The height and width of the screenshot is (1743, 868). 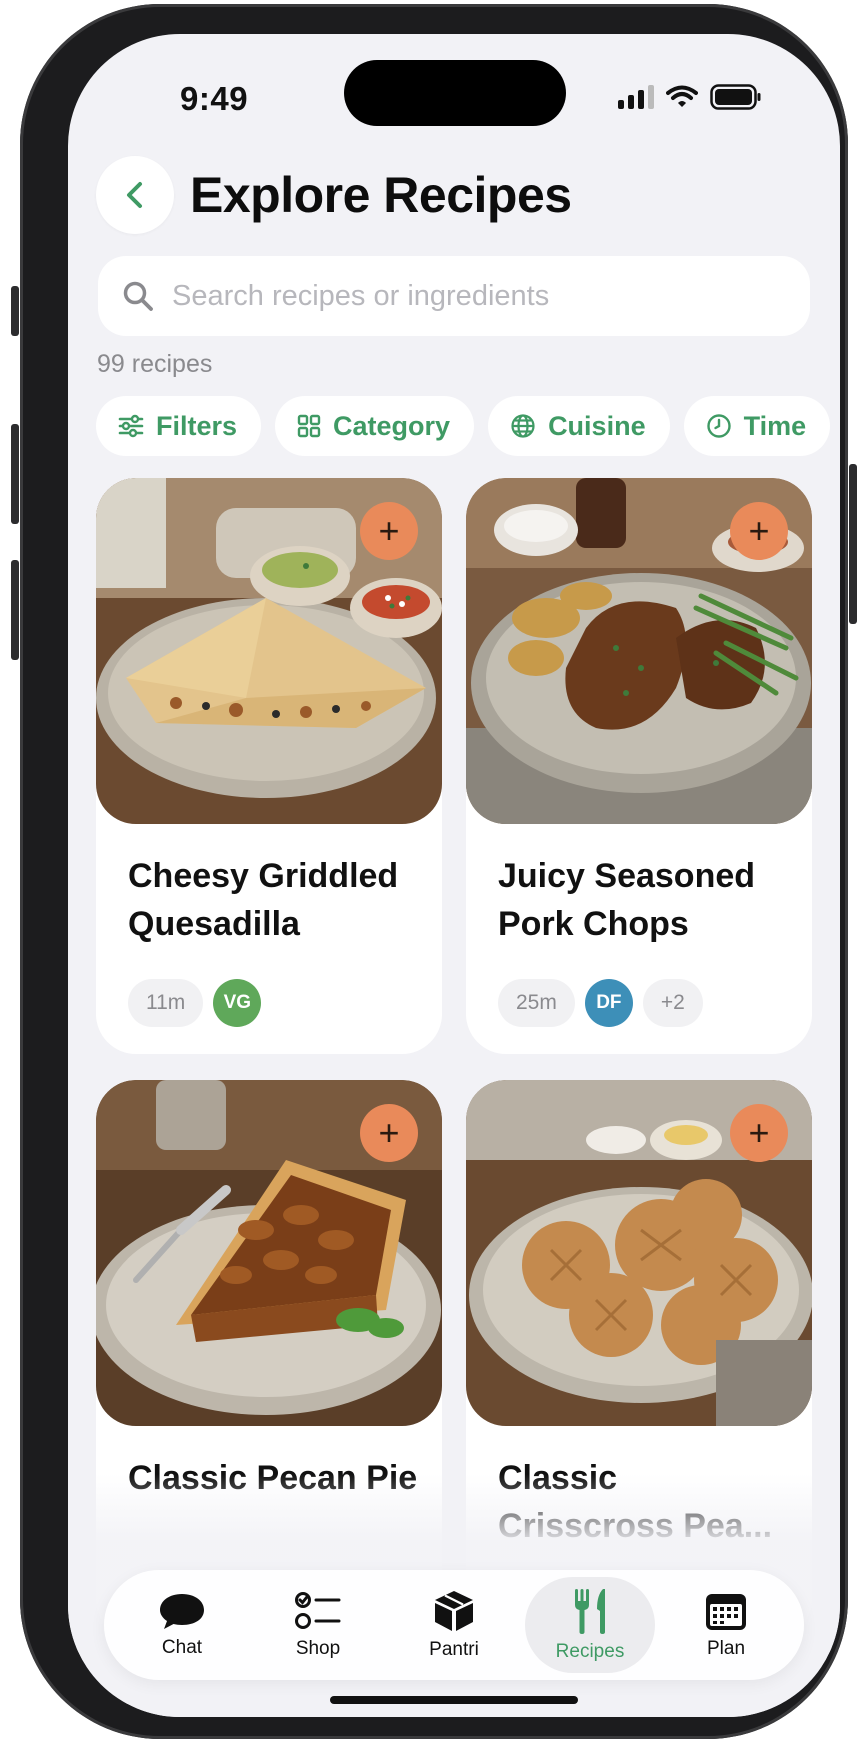 I want to click on tab-recipes-label: Recipes, so click(x=590, y=1651).